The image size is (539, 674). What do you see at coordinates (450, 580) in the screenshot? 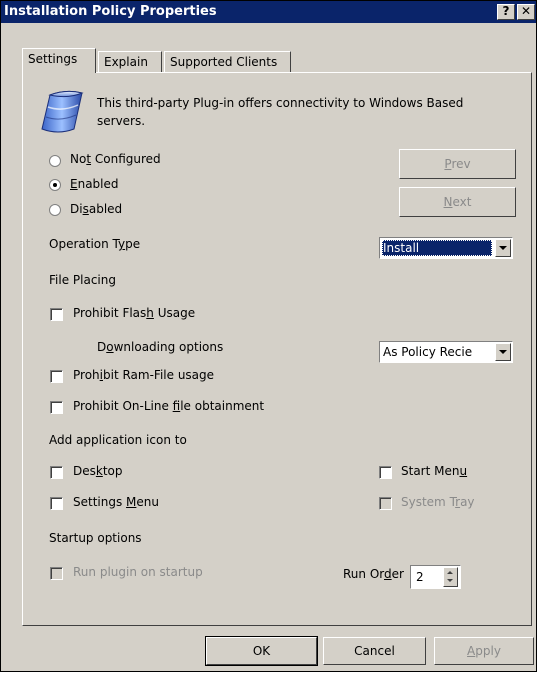
I see `spin-down-icon` at bounding box center [450, 580].